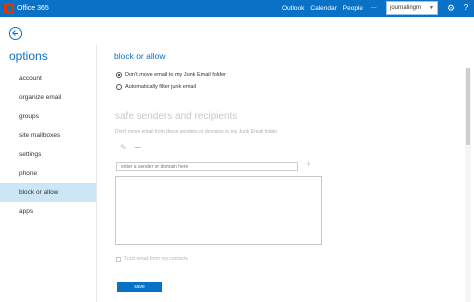  I want to click on office-logo-icon, so click(9, 8).